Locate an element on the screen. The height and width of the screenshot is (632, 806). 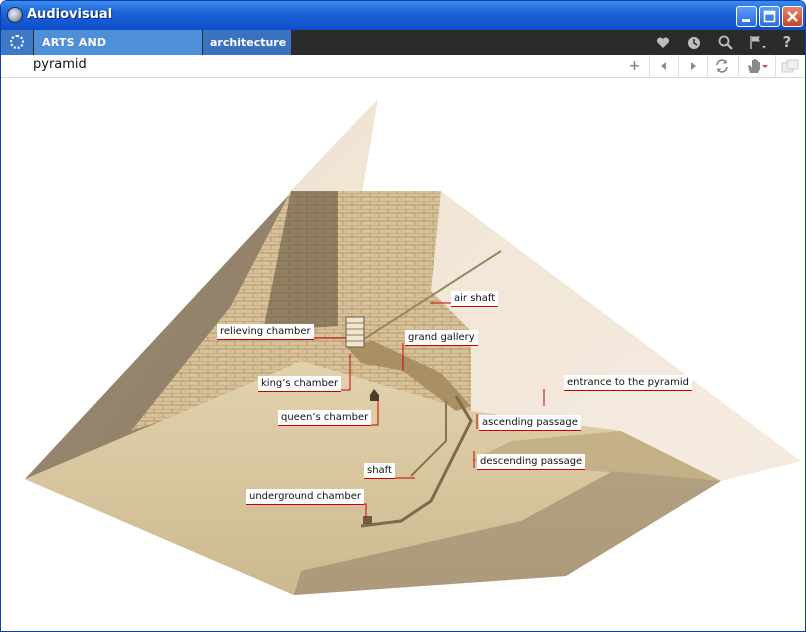
favorites-button is located at coordinates (663, 42).